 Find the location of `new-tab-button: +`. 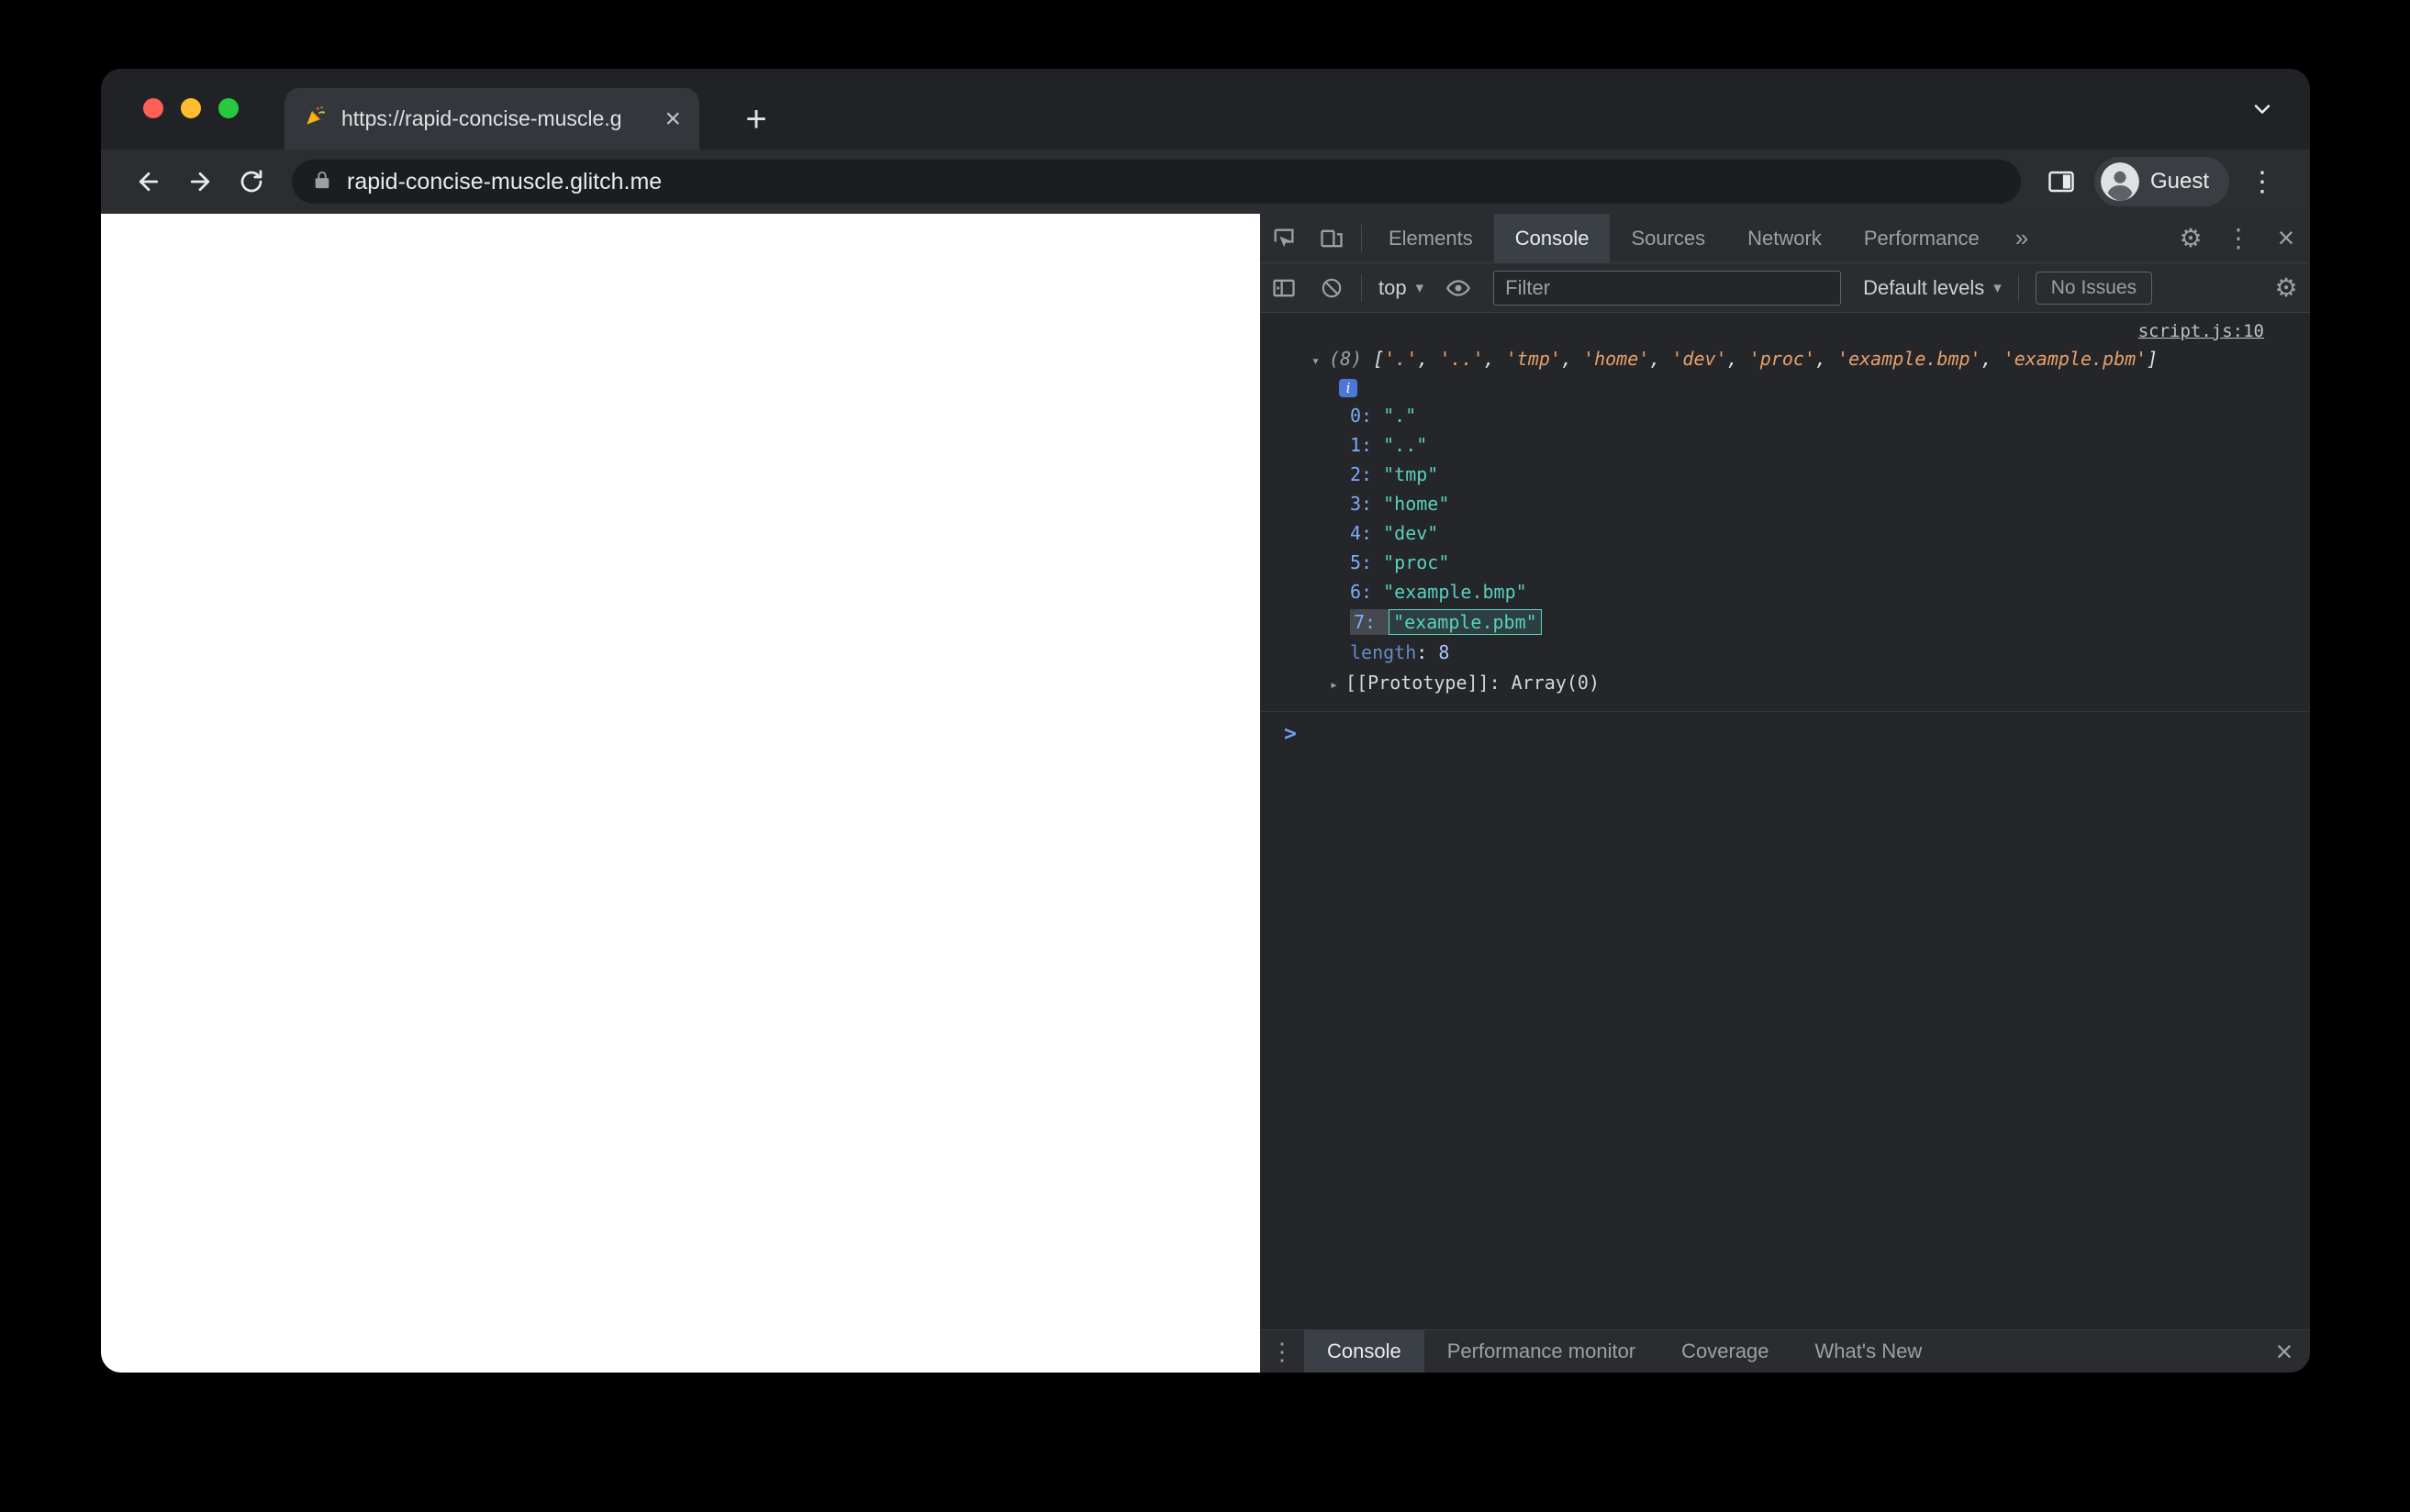

new-tab-button: + is located at coordinates (756, 119).